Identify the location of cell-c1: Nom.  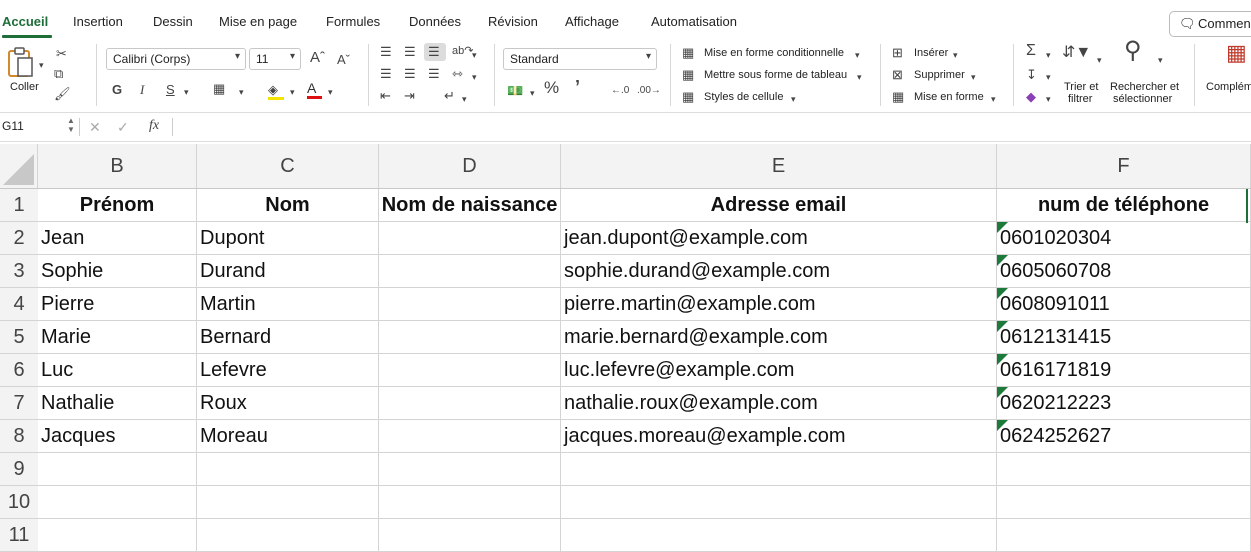
(288, 205).